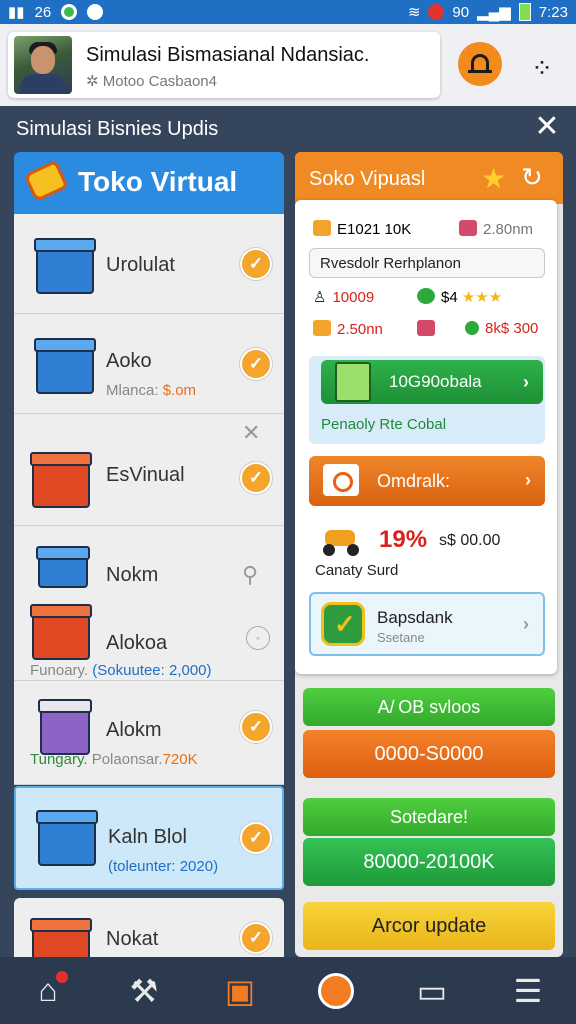  I want to click on stat-rating: $4 ★★★, so click(459, 297).